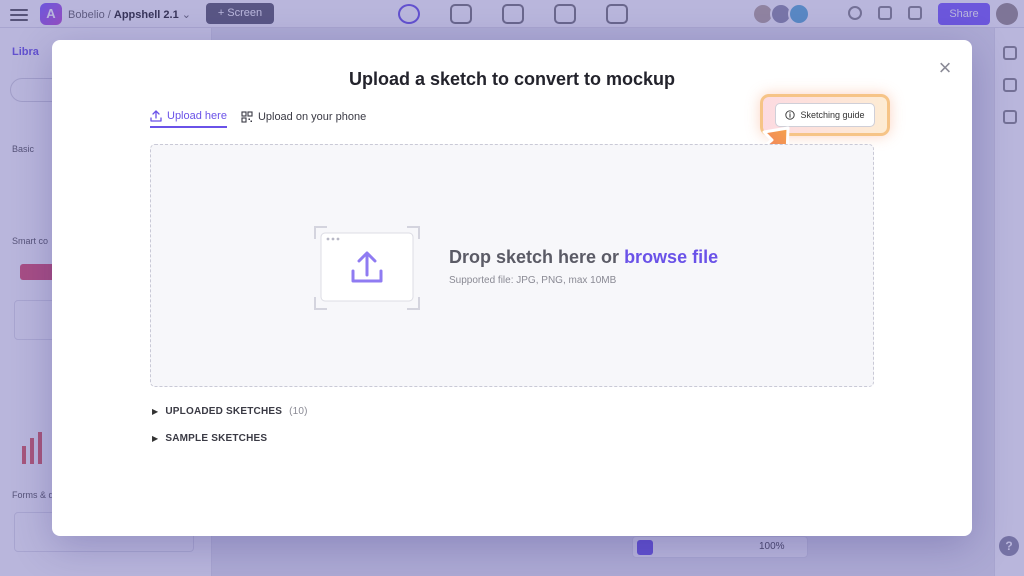 Image resolution: width=1024 pixels, height=576 pixels. I want to click on tab-label: Upload on your phone, so click(312, 117).